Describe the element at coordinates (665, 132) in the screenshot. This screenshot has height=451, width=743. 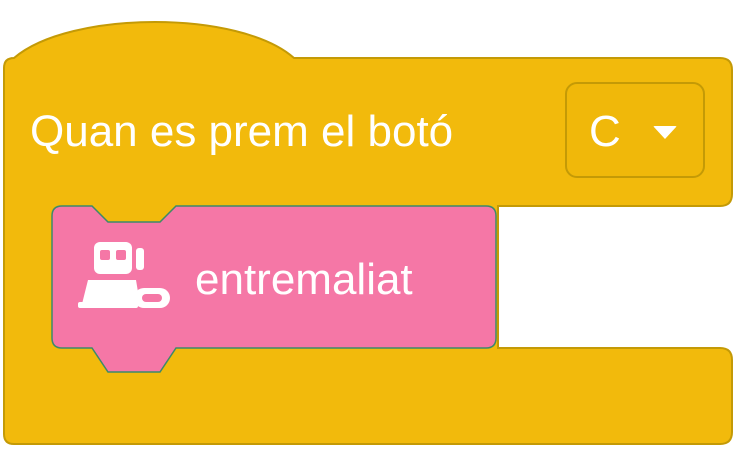
I see `chevron-down-icon` at that location.